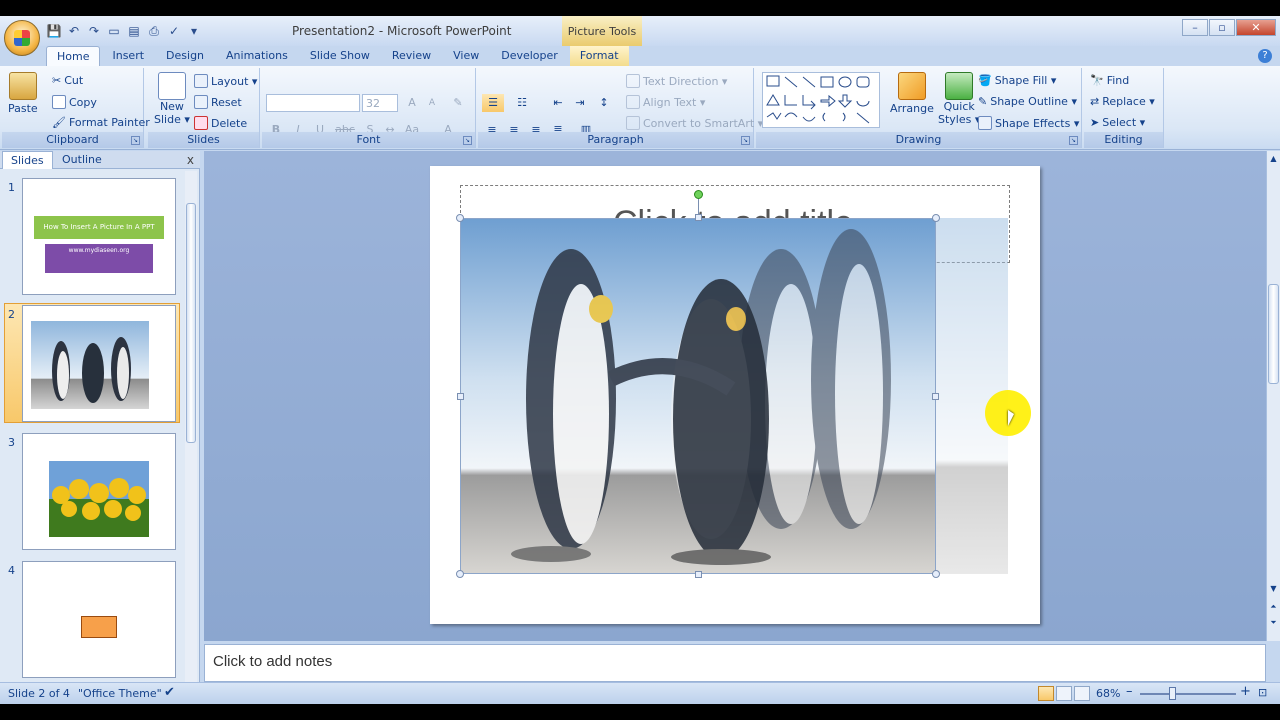 The image size is (1280, 720). What do you see at coordinates (82, 160) in the screenshot?
I see `tab-outline: Outline` at bounding box center [82, 160].